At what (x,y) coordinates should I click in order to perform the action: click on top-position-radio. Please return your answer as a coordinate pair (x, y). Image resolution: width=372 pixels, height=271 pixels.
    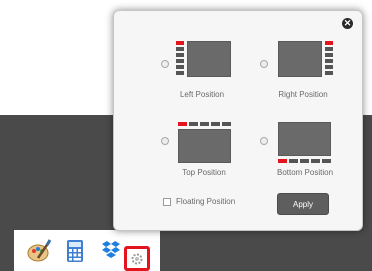
    Looking at the image, I should click on (165, 141).